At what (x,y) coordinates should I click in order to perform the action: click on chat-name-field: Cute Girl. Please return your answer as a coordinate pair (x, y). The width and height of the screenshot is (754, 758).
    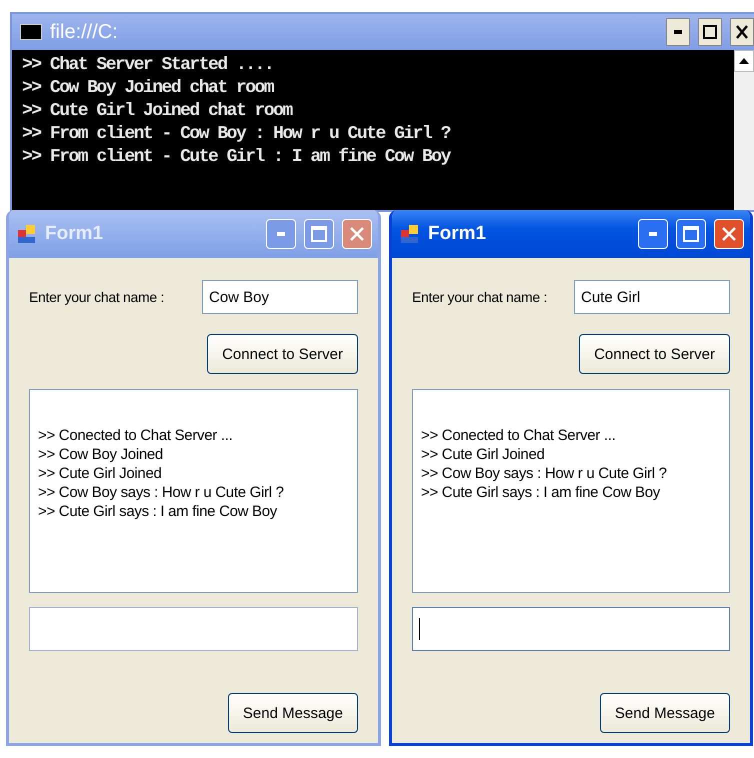
    Looking at the image, I should click on (652, 297).